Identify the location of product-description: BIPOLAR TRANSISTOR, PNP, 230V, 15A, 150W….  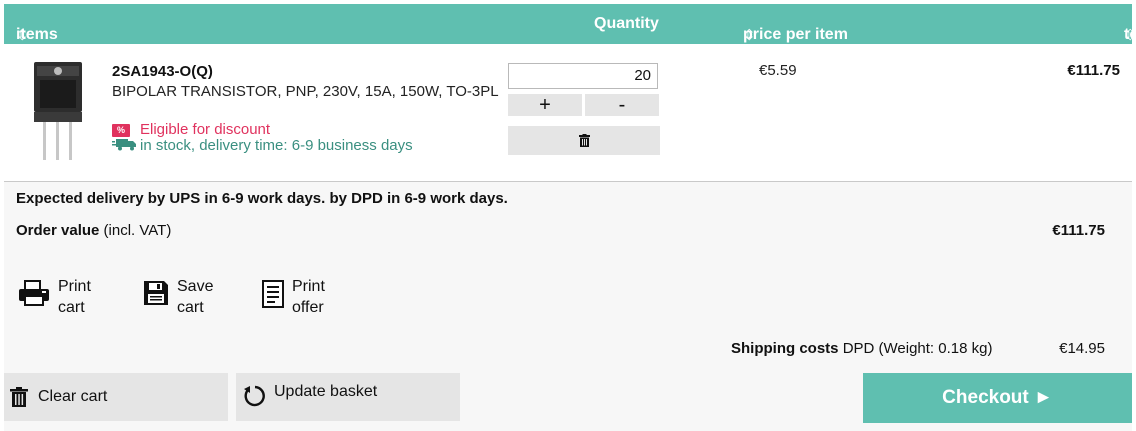
(305, 91).